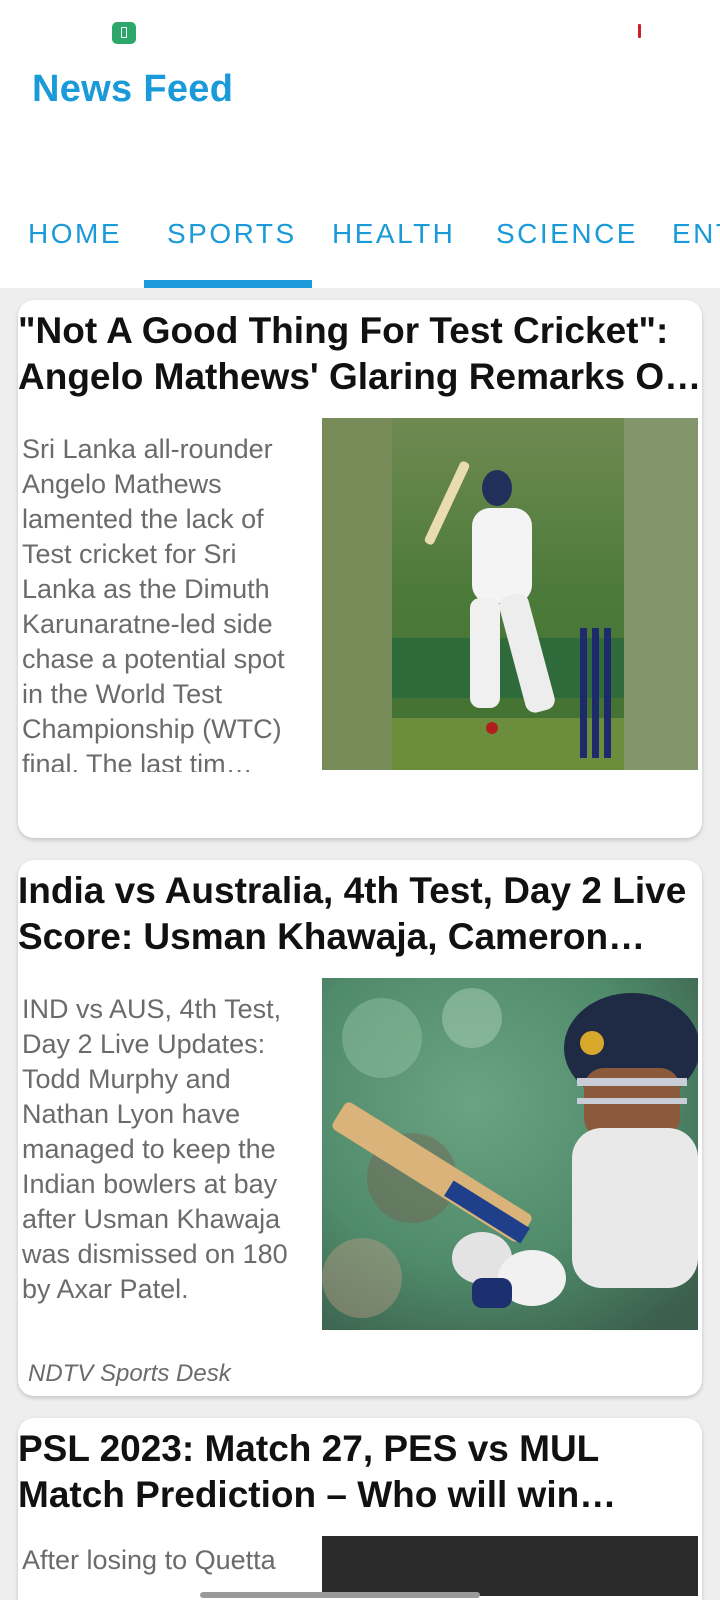 Image resolution: width=720 pixels, height=1600 pixels. Describe the element at coordinates (75, 234) in the screenshot. I see `tab-home: HOME` at that location.